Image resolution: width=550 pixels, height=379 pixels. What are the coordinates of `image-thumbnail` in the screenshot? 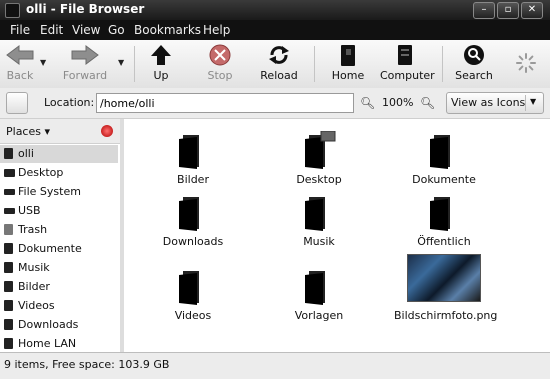 It's located at (444, 278).